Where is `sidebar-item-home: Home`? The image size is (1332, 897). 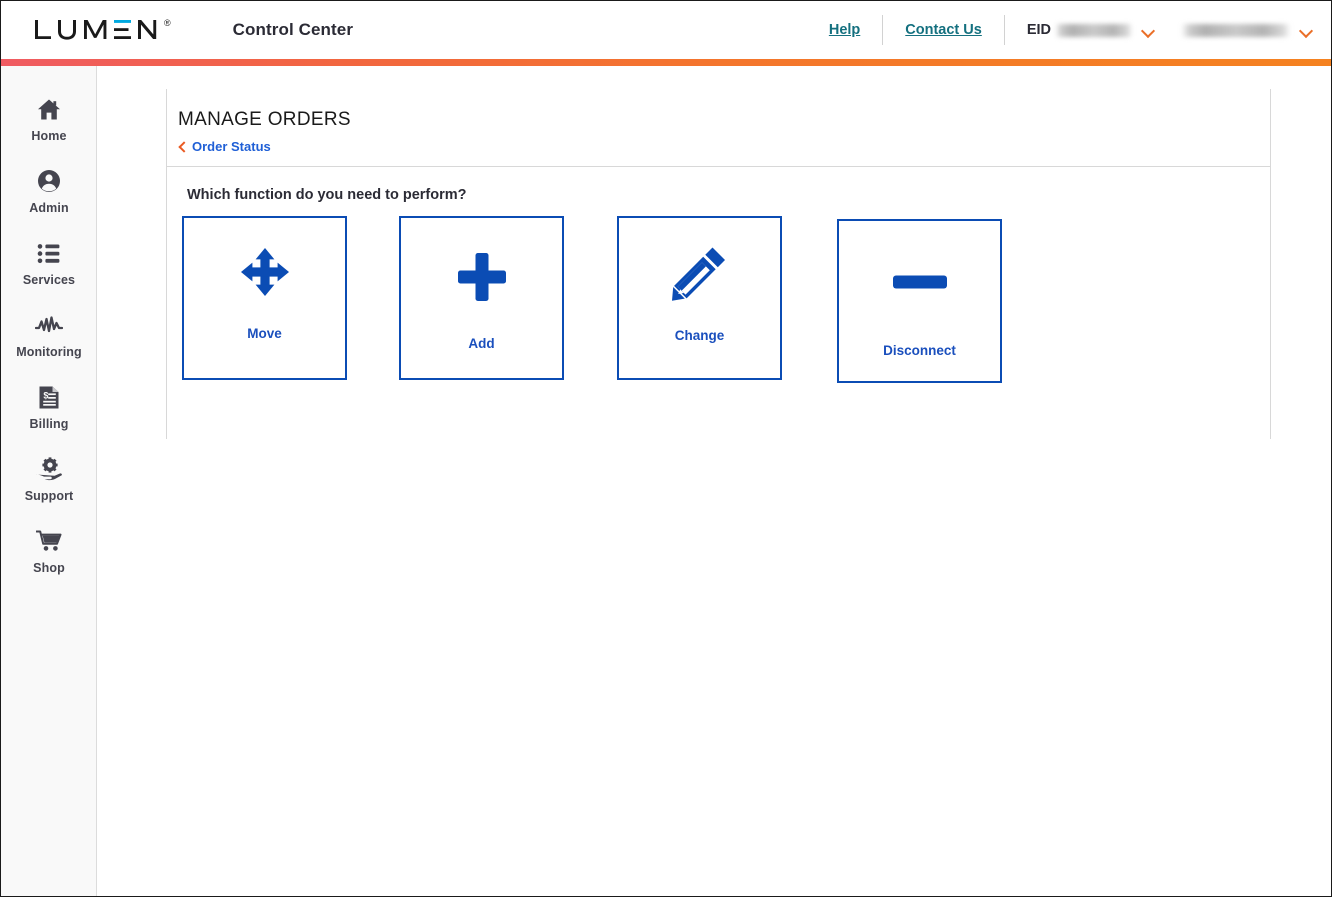 sidebar-item-home: Home is located at coordinates (49, 130).